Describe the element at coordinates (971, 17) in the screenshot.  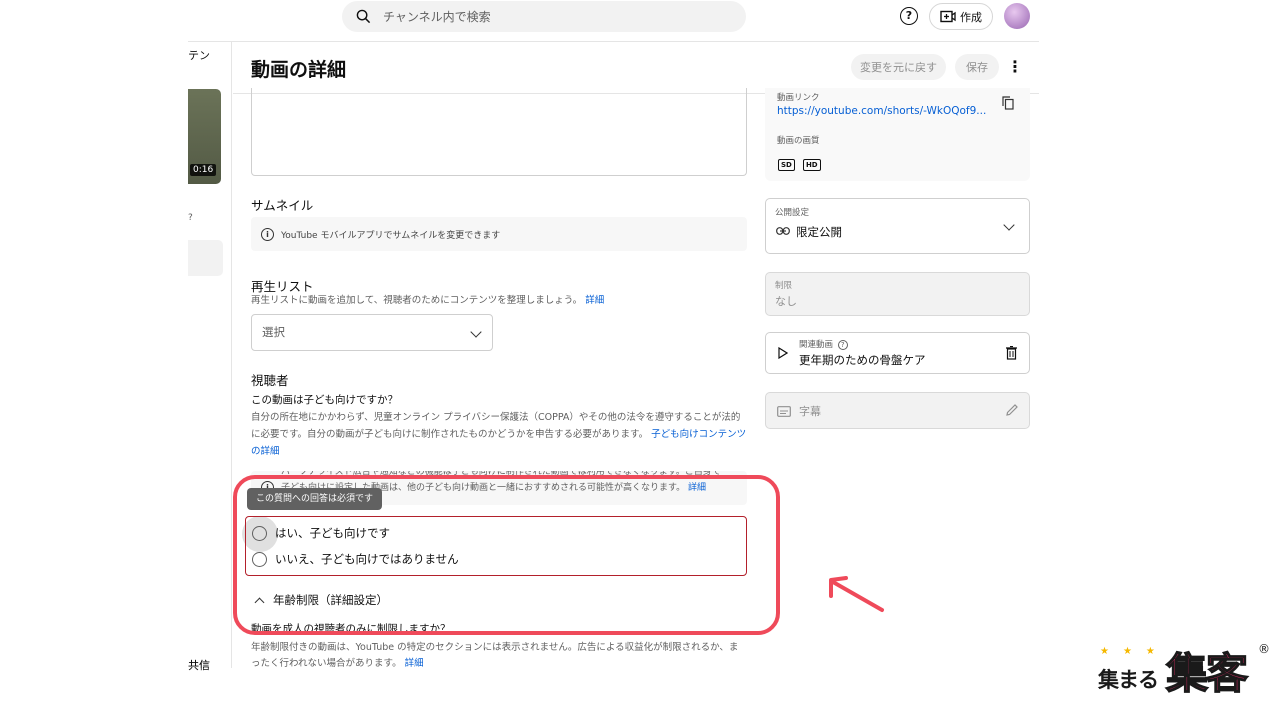
I see `create-label: 作成` at that location.